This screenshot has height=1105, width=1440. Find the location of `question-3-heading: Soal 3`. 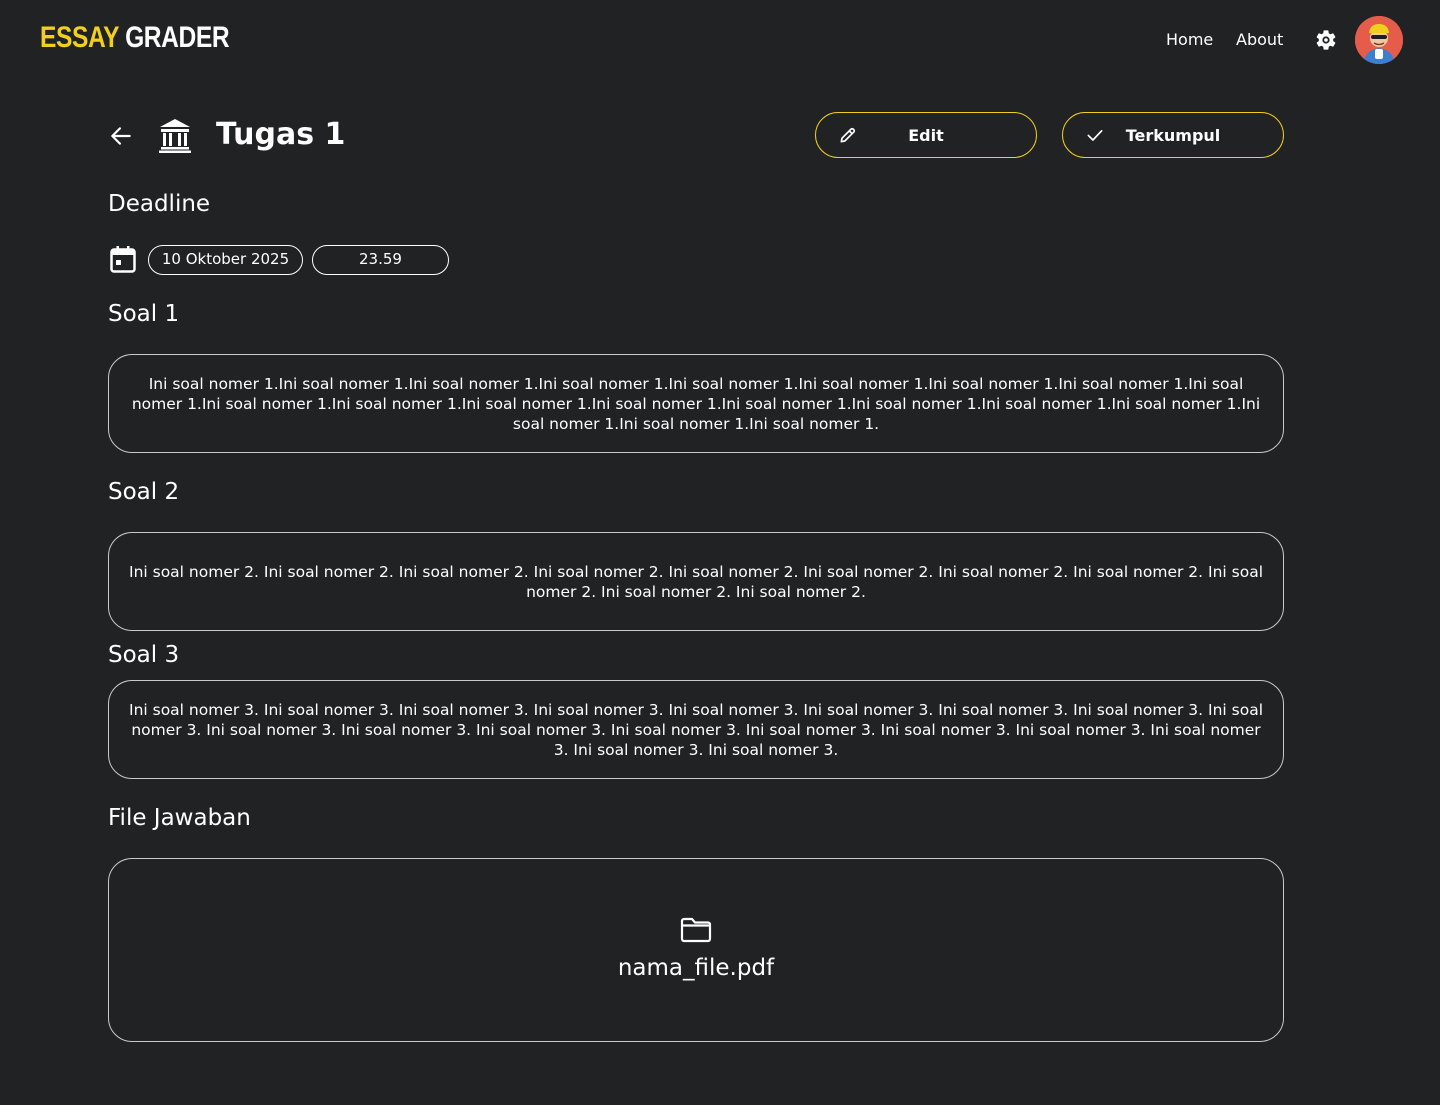

question-3-heading: Soal 3 is located at coordinates (144, 655).